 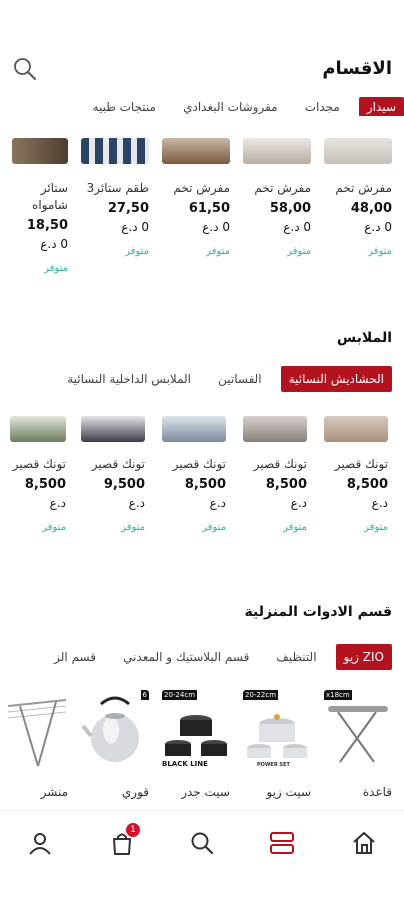 I want to click on product-card: 6 قوري, so click(x=115, y=745).